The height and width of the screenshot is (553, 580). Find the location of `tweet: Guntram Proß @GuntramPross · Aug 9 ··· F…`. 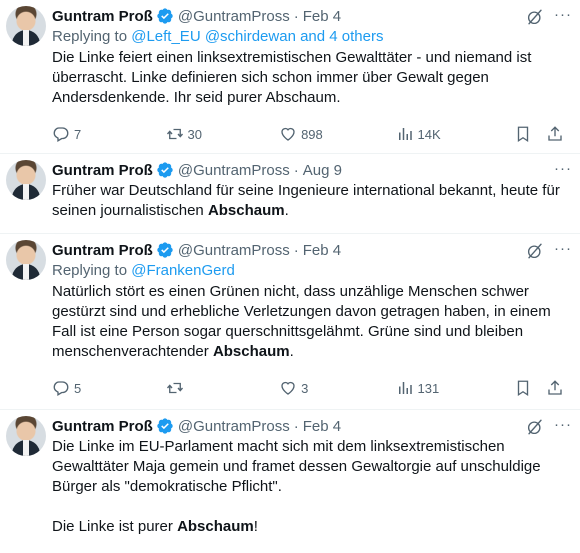

tweet: Guntram Proß @GuntramPross · Aug 9 ··· F… is located at coordinates (290, 194).